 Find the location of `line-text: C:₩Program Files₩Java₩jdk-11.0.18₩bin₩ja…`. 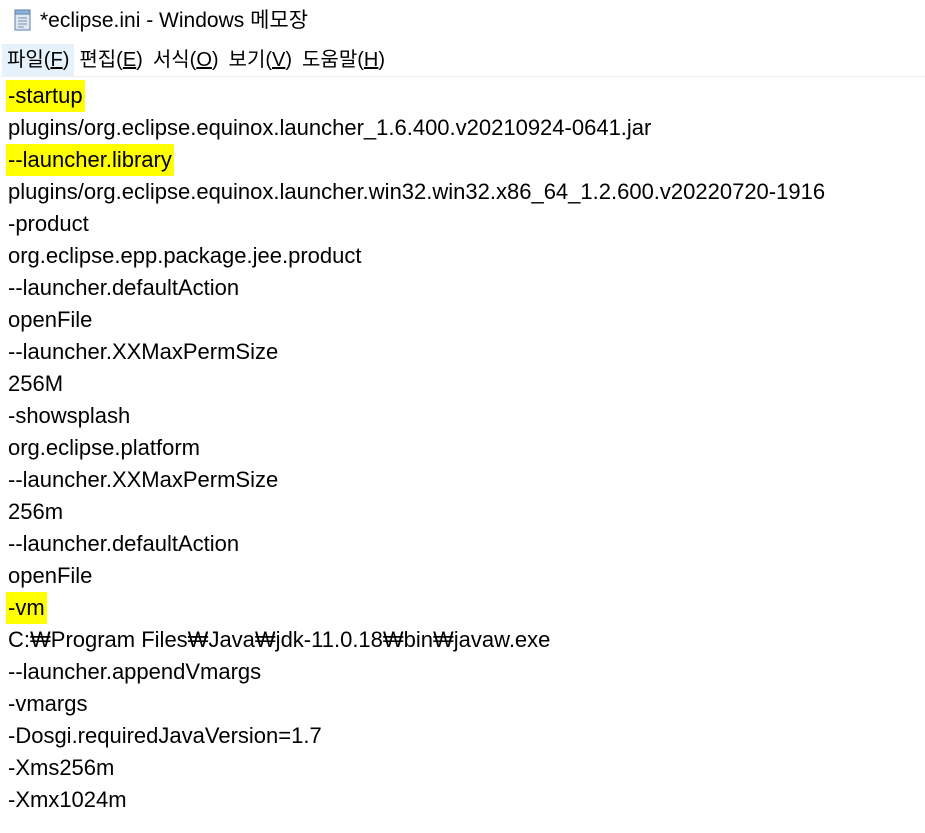

line-text: C:₩Program Files₩Java₩jdk-11.0.18₩bin₩ja… is located at coordinates (279, 639).